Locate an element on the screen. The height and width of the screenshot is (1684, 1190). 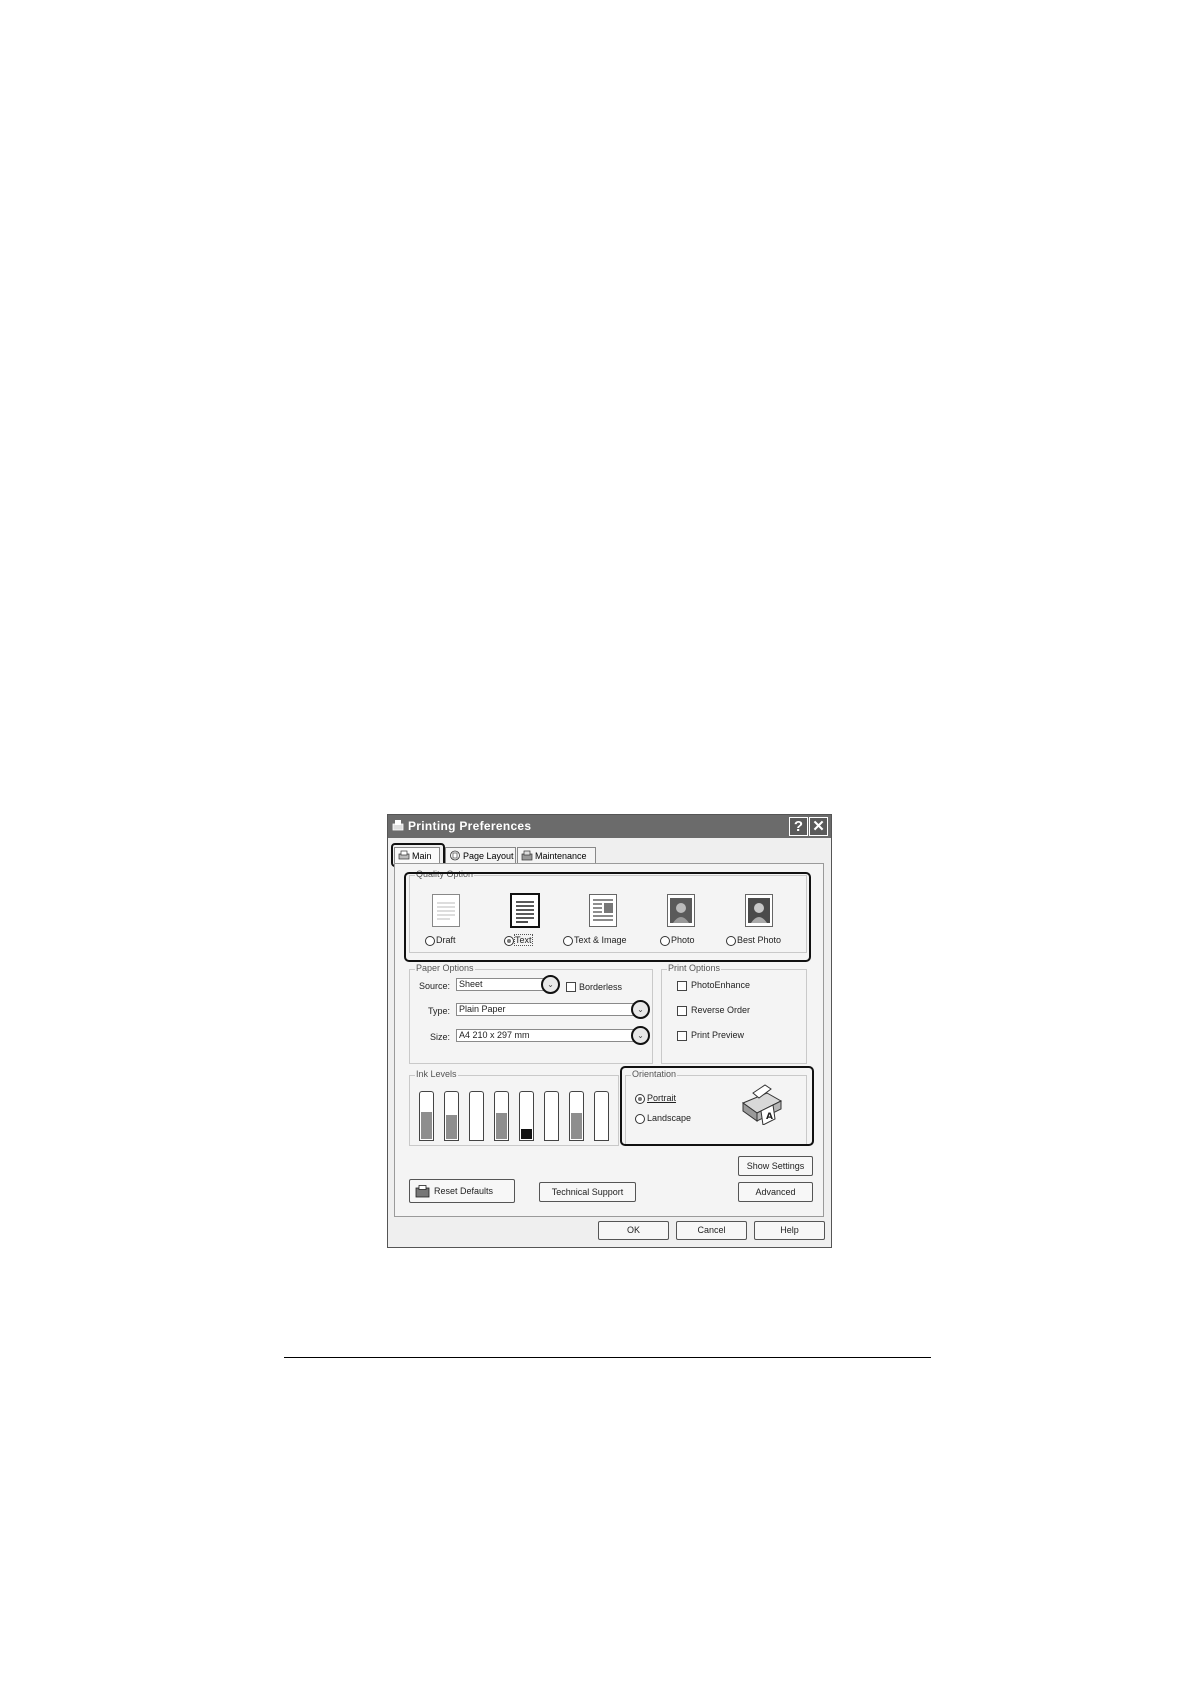
portrait-printer-illustration: A is located at coordinates (762, 1104).